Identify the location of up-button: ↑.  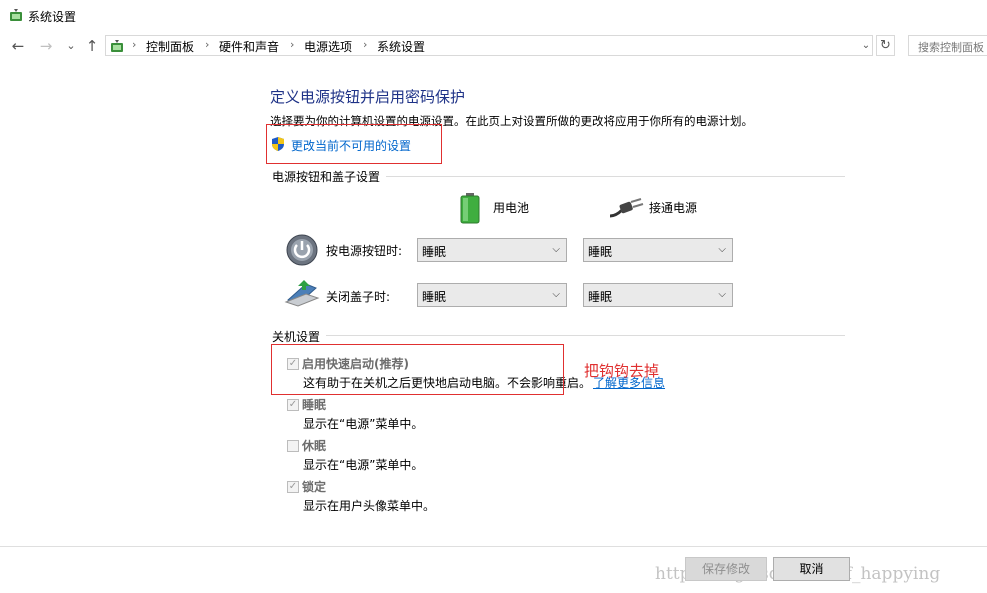
(92, 46).